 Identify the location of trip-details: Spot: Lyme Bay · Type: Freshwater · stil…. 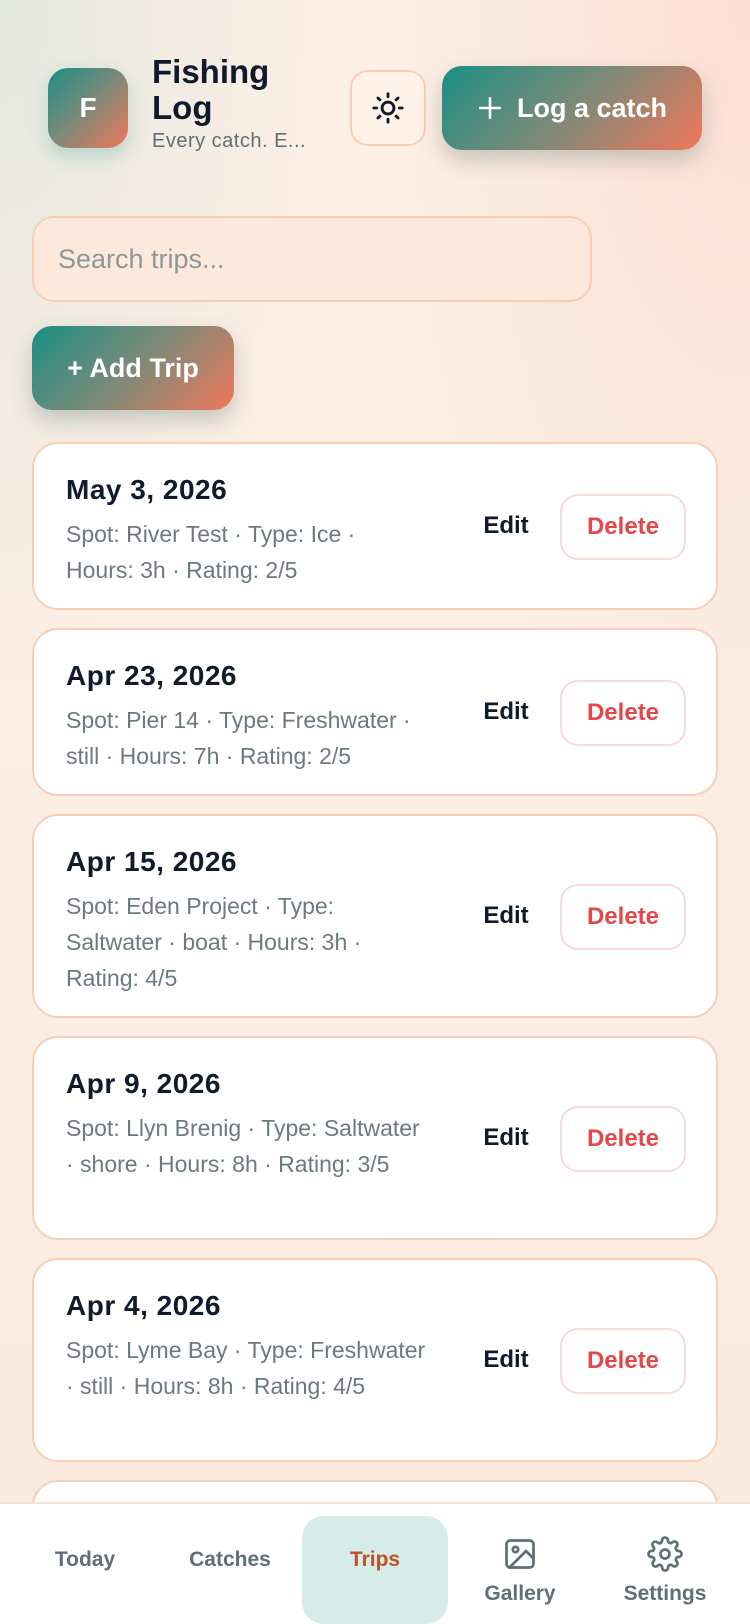
(246, 1368).